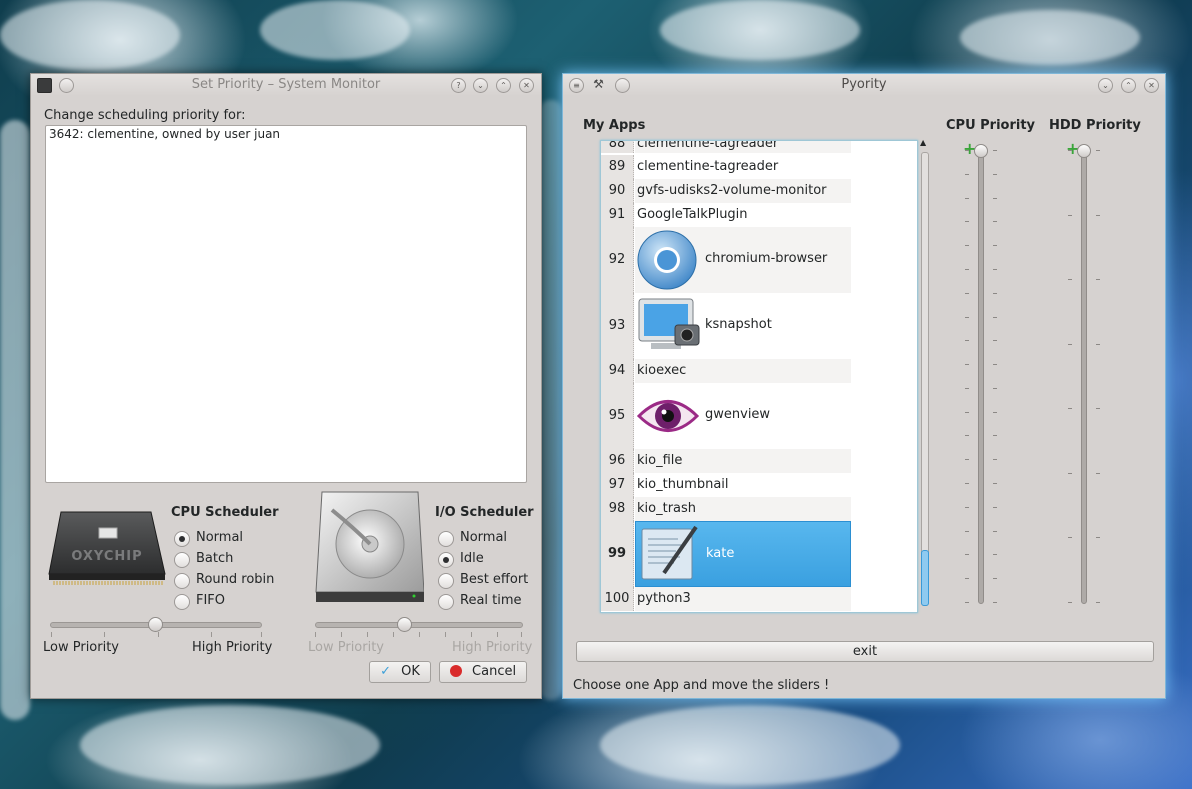 This screenshot has width=1192, height=789. I want to click on list-item: 88 clementine-tagreader, so click(726, 147).